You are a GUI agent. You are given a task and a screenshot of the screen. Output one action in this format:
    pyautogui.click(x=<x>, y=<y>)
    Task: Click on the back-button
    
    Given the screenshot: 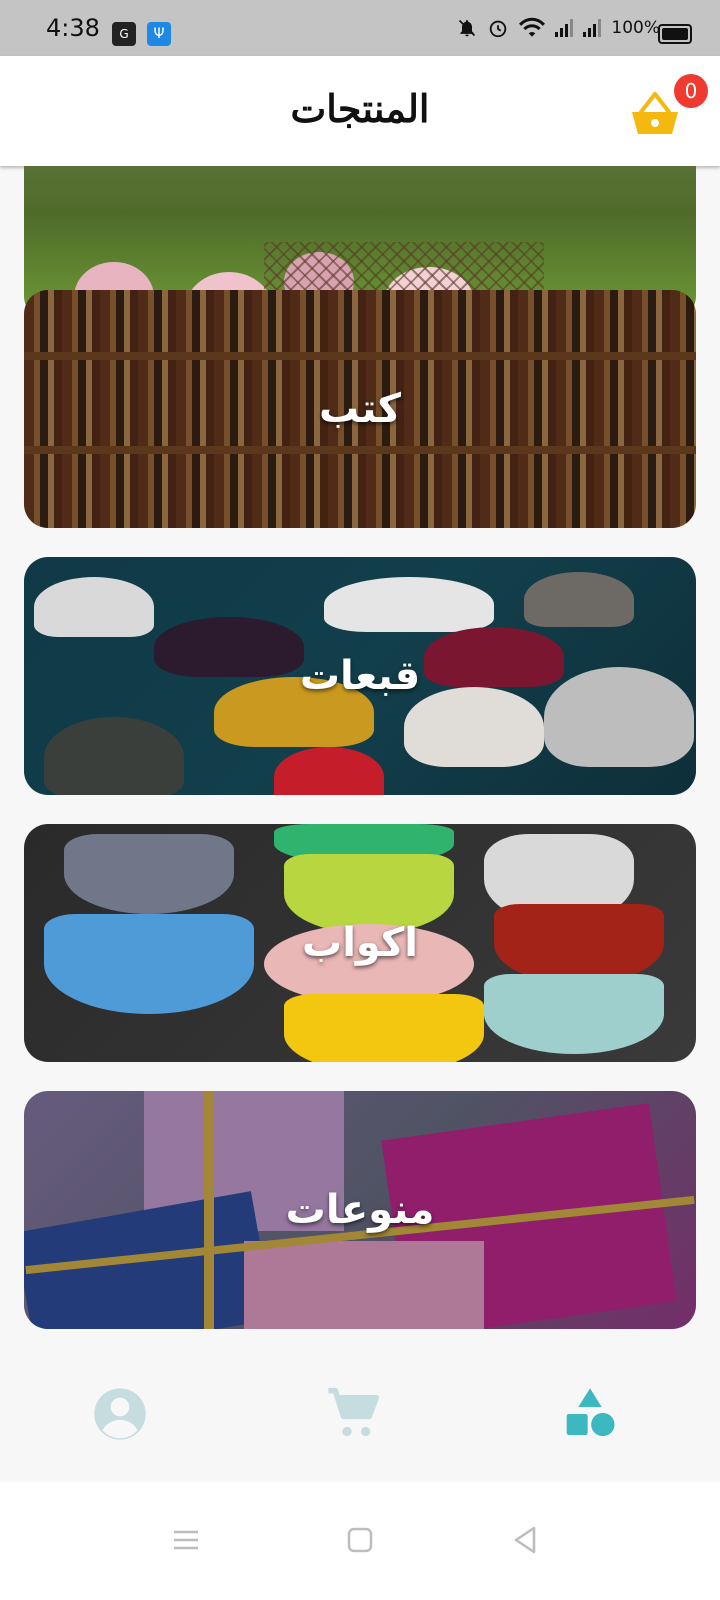 What is the action you would take?
    pyautogui.click(x=526, y=1540)
    